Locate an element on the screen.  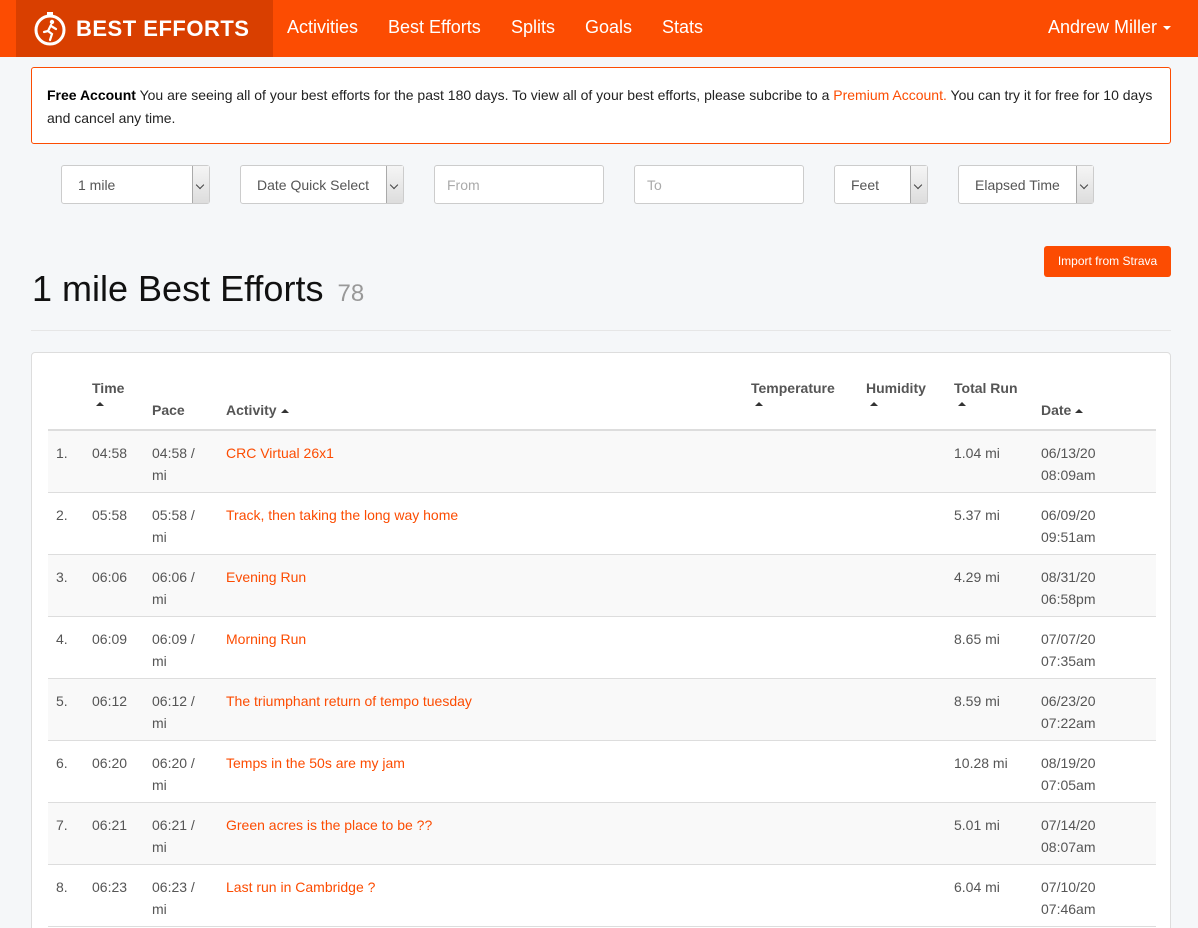
date-cell: 07/10/20 07:46am is located at coordinates (1068, 898).